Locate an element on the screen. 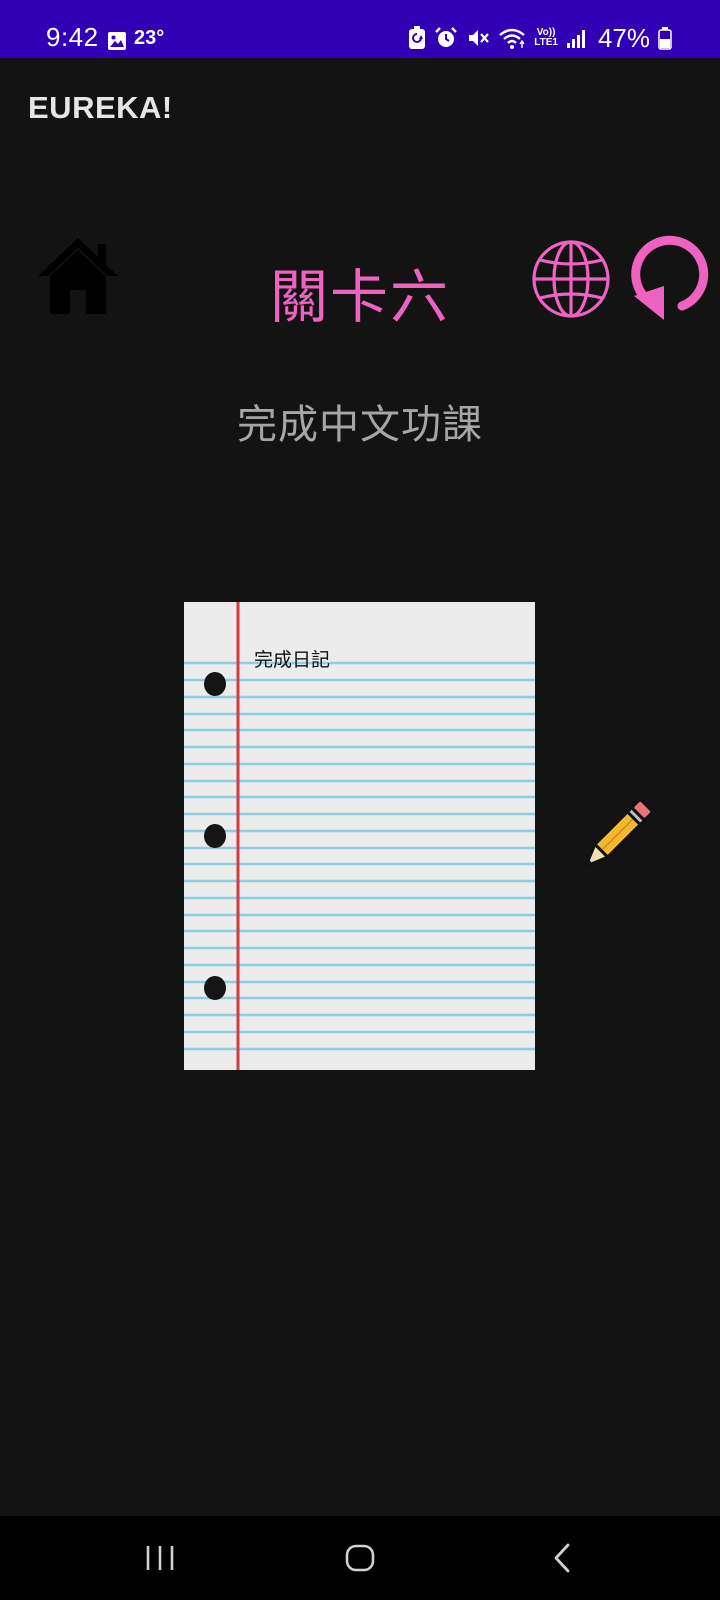 This screenshot has height=1600, width=720. restart-button is located at coordinates (667, 279).